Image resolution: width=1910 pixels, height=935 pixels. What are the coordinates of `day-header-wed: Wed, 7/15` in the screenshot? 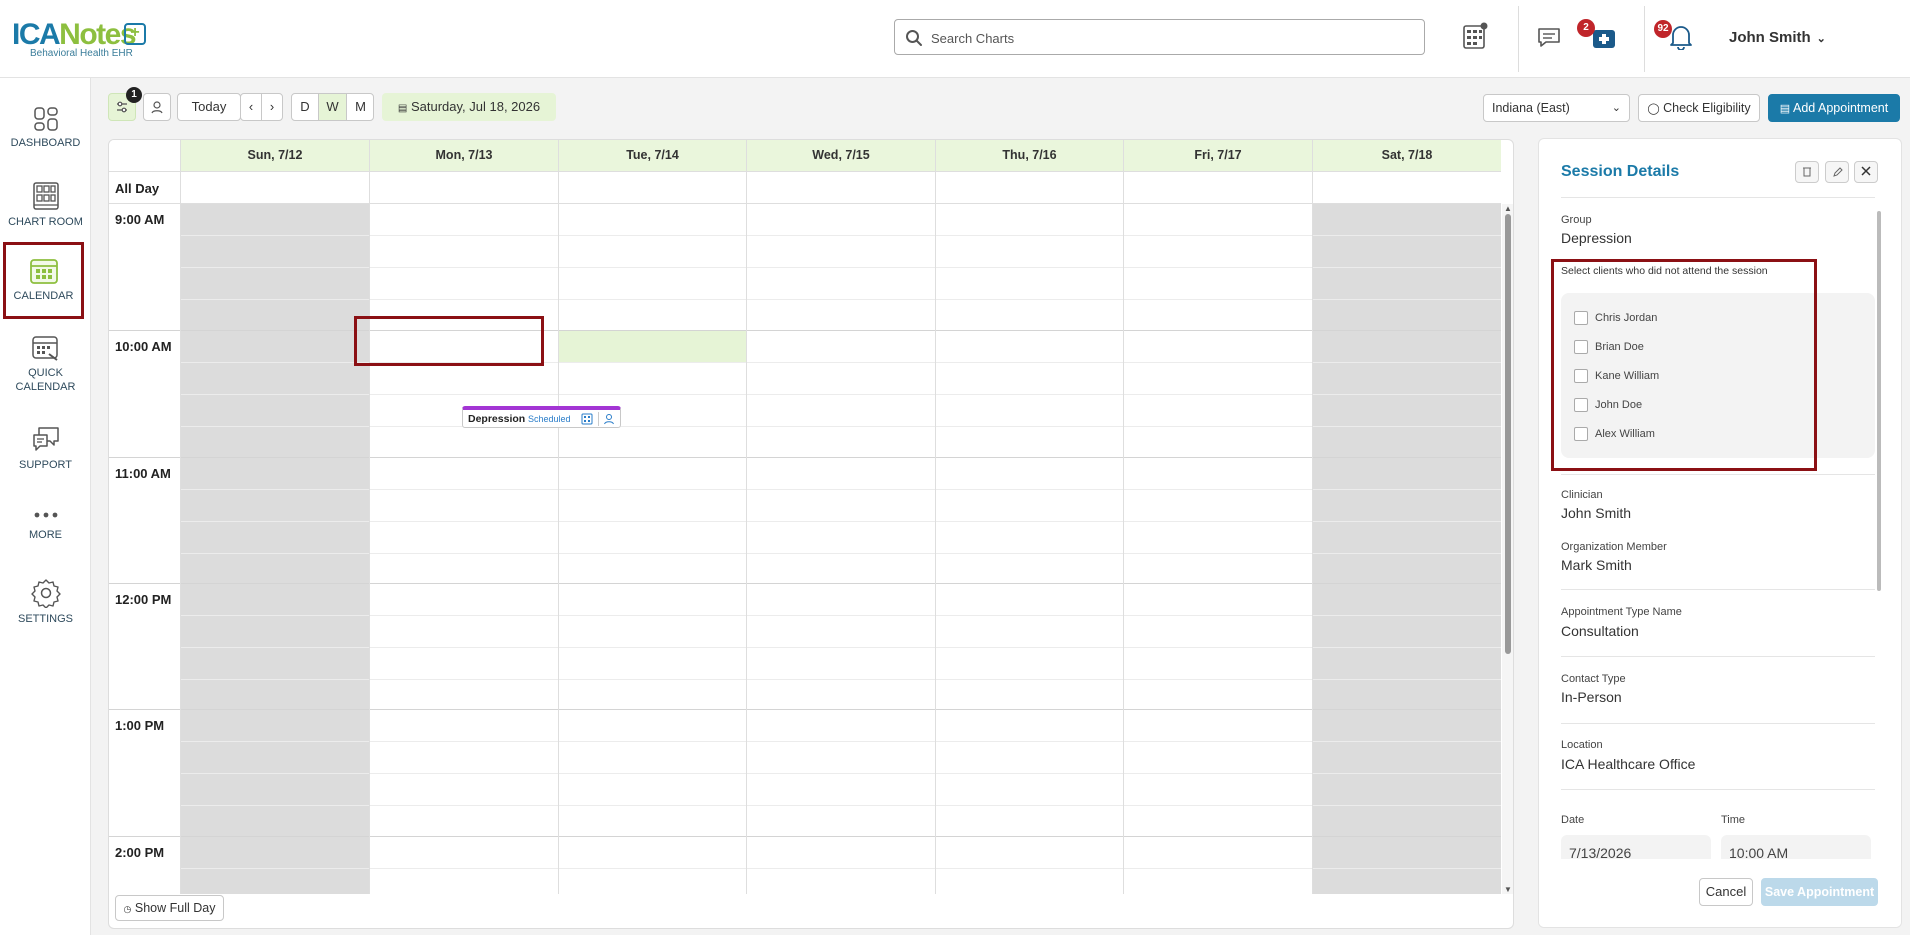 It's located at (840, 155).